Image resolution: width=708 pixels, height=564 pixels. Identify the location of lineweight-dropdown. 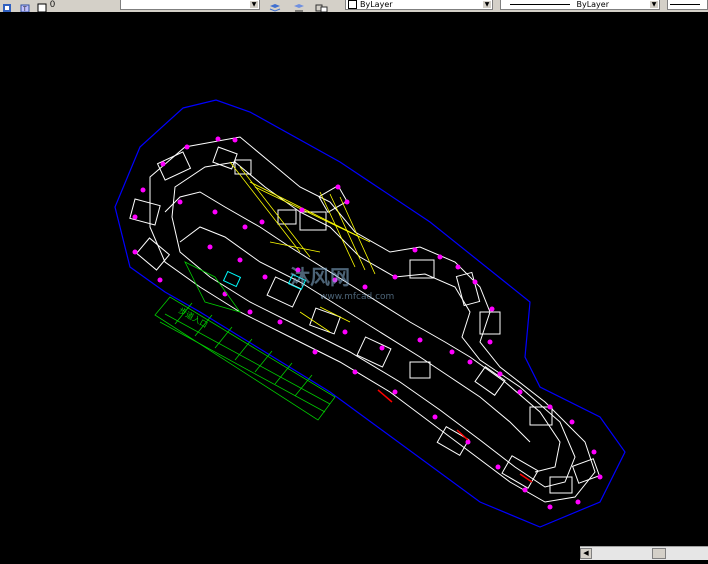
(687, 5).